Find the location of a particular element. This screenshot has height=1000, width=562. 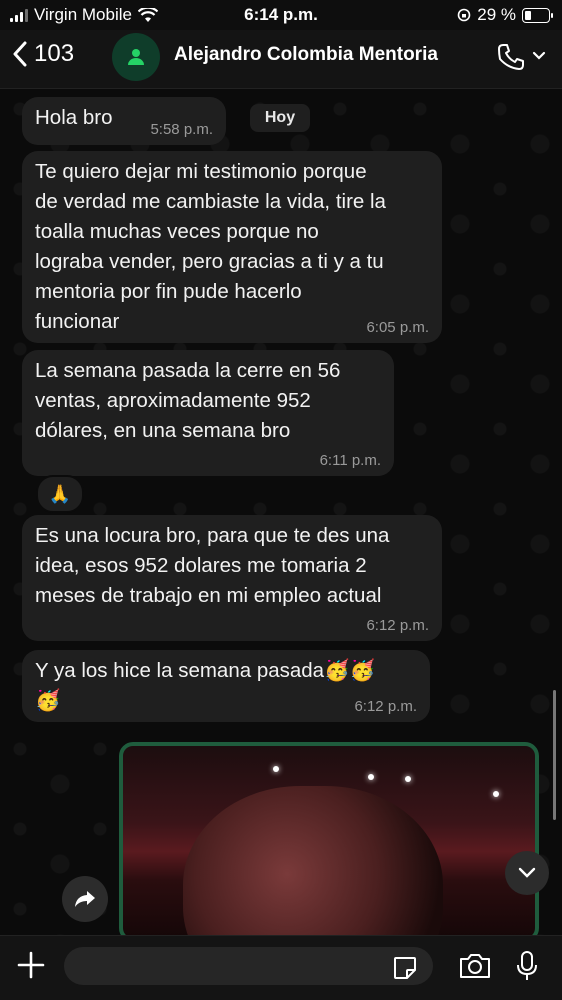

chevron-left-icon is located at coordinates (20, 54).